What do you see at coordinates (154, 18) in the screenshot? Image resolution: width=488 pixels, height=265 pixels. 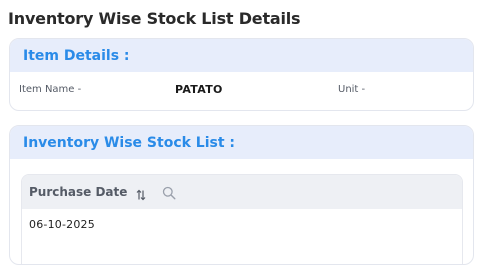 I see `page-title: Inventory Wise Stock List Details` at bounding box center [154, 18].